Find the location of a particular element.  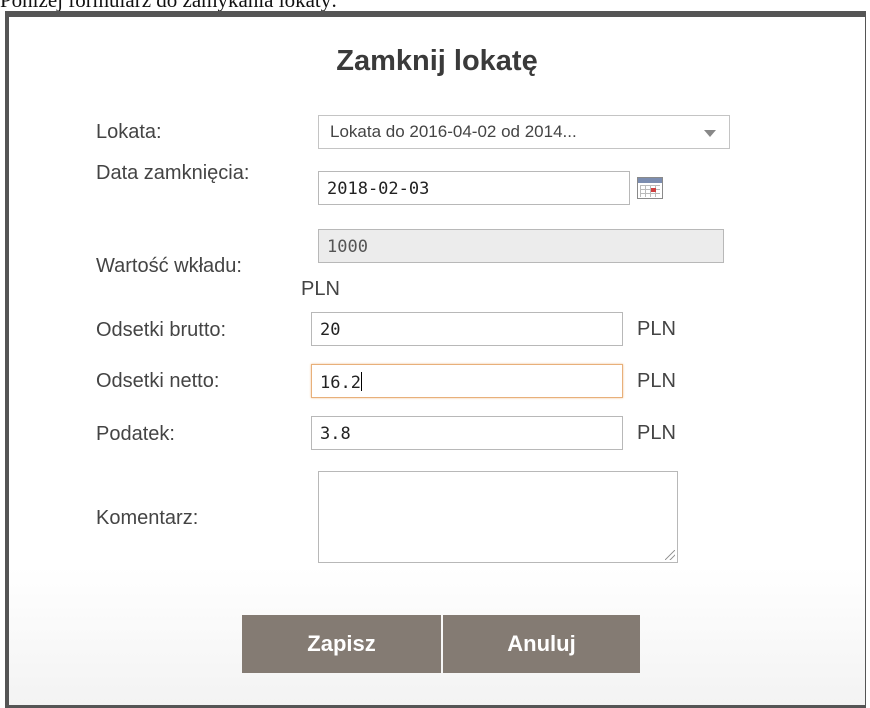

wartosc-wkladu-unit: PLN is located at coordinates (320, 289).